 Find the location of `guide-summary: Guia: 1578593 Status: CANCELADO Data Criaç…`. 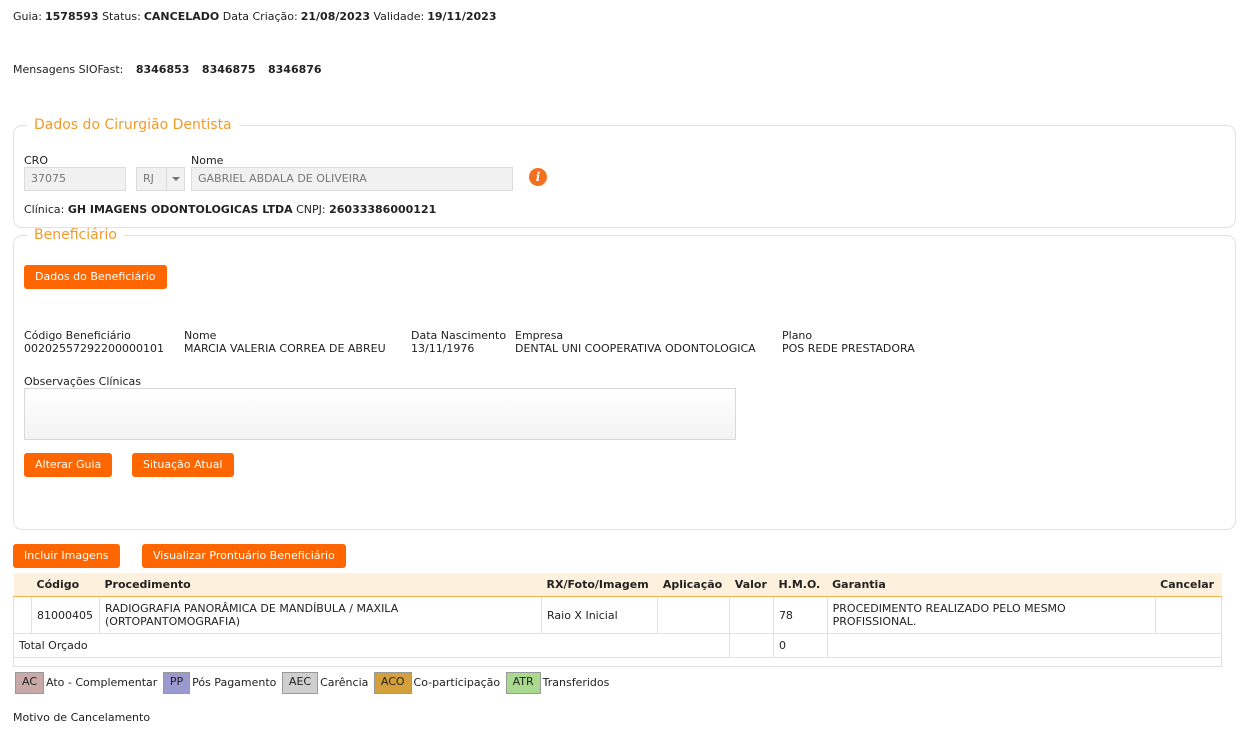

guide-summary: Guia: 1578593 Status: CANCELADO Data Criaç… is located at coordinates (254, 16).